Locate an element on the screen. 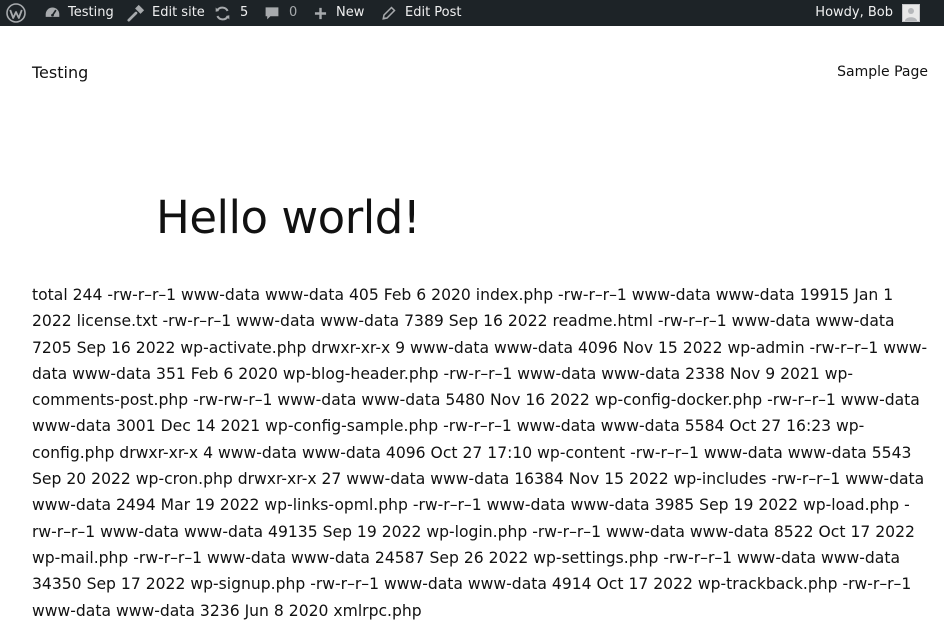 The width and height of the screenshot is (944, 624). post-title: Hello world! is located at coordinates (288, 217).